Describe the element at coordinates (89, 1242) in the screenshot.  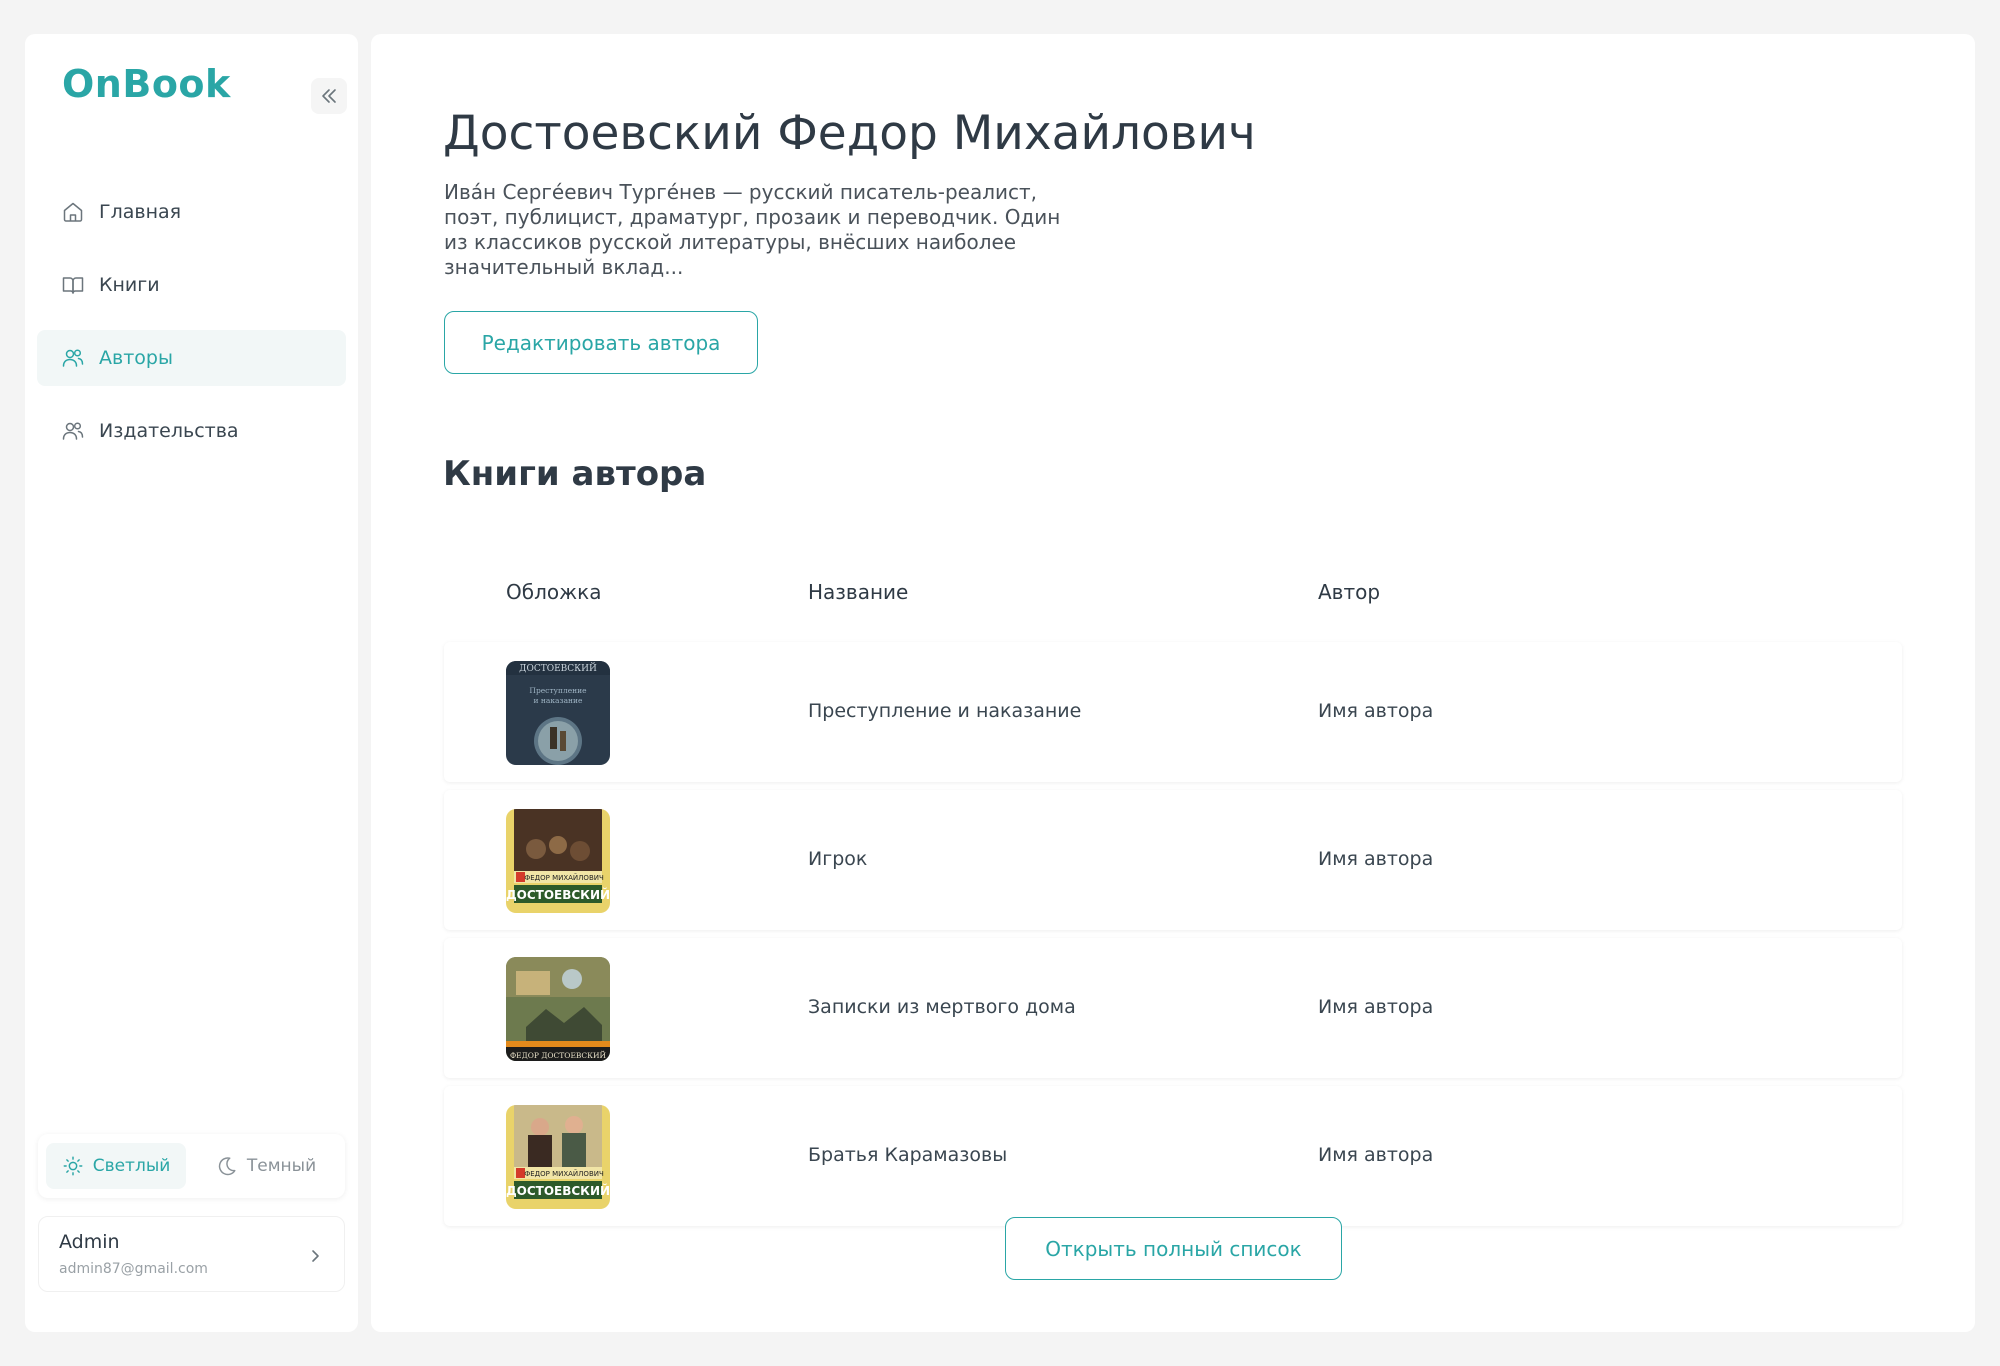
I see `user-name: Admin` at that location.